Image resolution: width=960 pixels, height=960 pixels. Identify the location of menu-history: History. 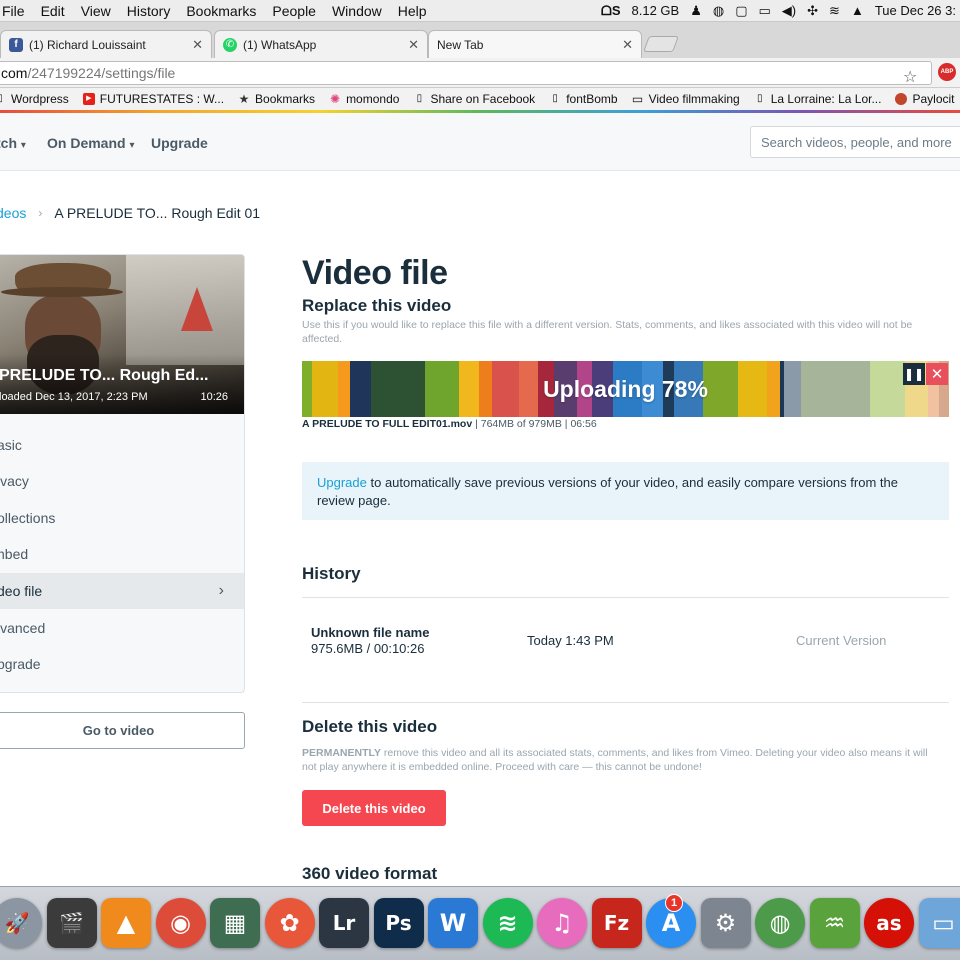
(149, 11).